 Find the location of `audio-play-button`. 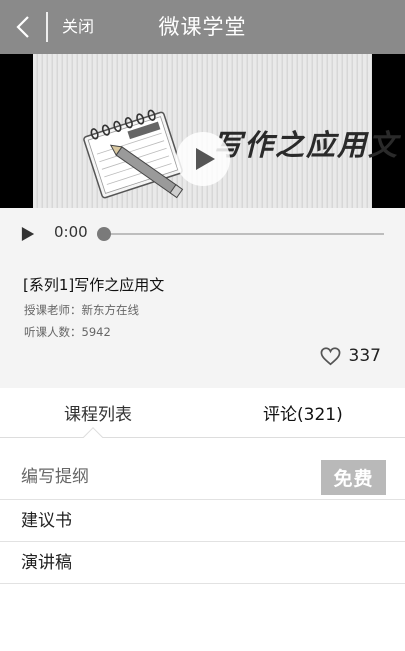

audio-play-button is located at coordinates (28, 234).